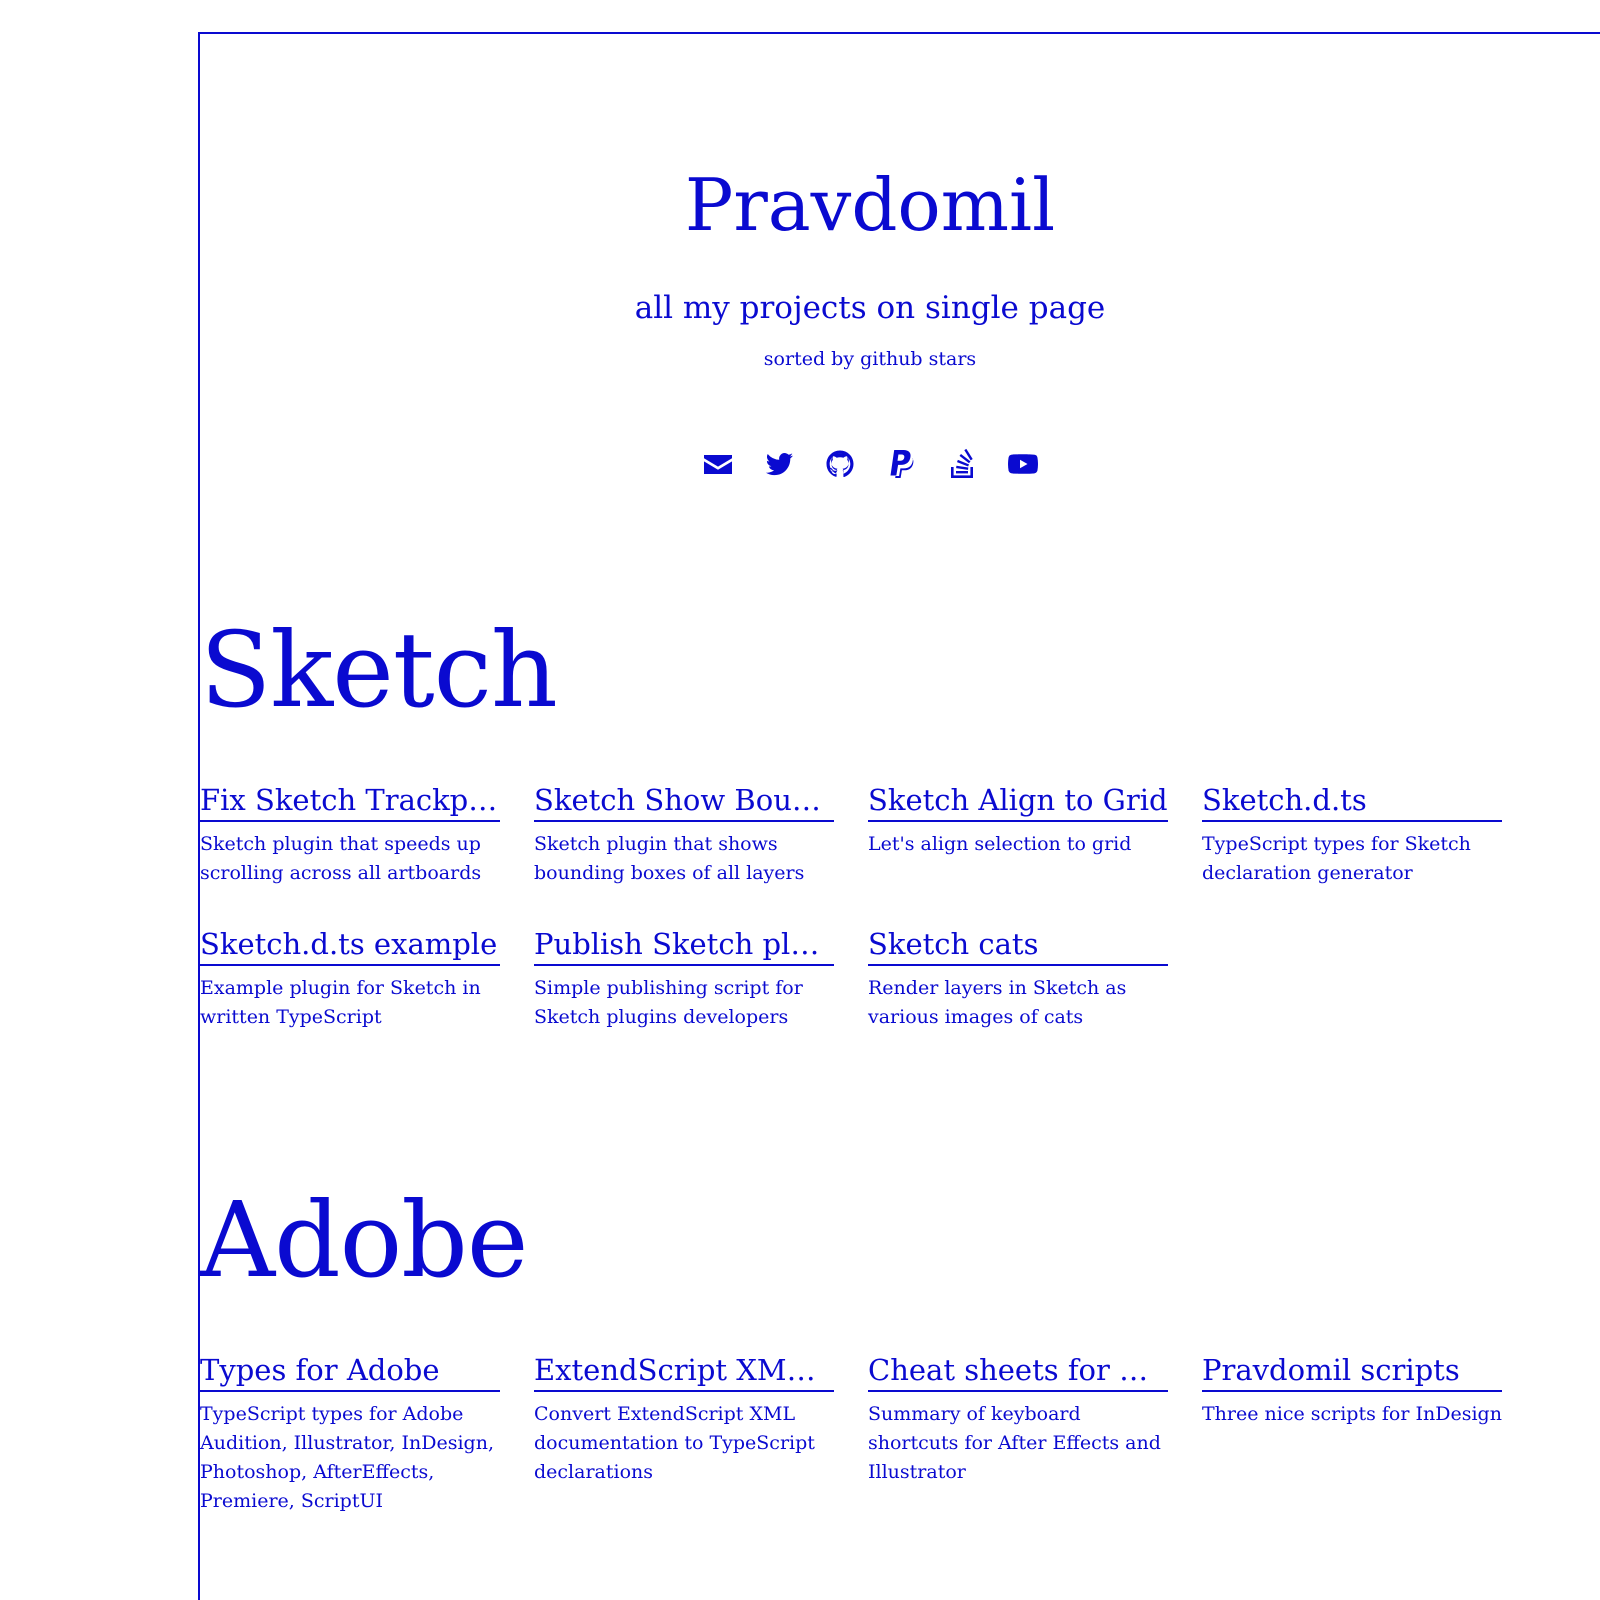 This screenshot has height=1600, width=1600. I want to click on stackoverflow-link, so click(961, 463).